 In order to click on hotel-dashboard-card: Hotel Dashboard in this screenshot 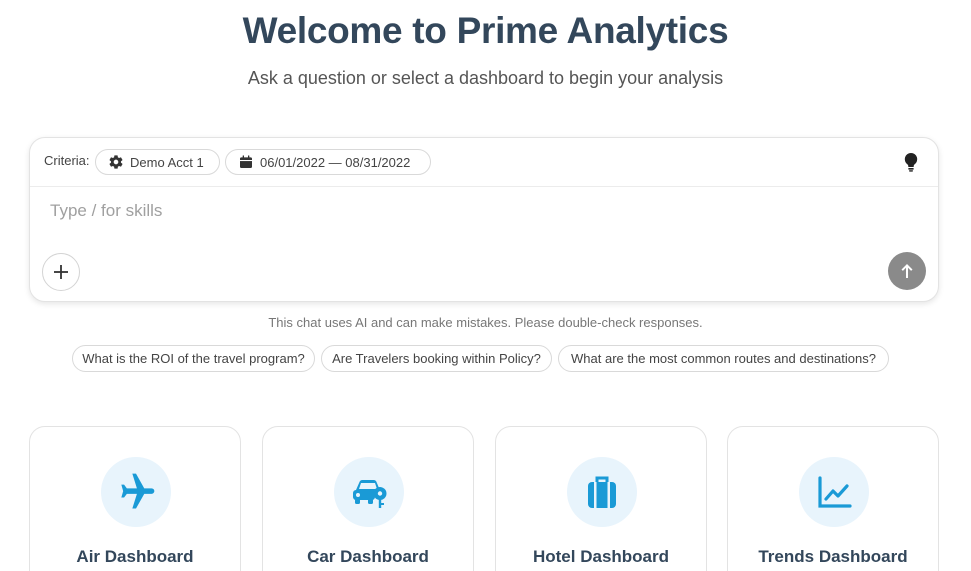, I will do `click(601, 498)`.